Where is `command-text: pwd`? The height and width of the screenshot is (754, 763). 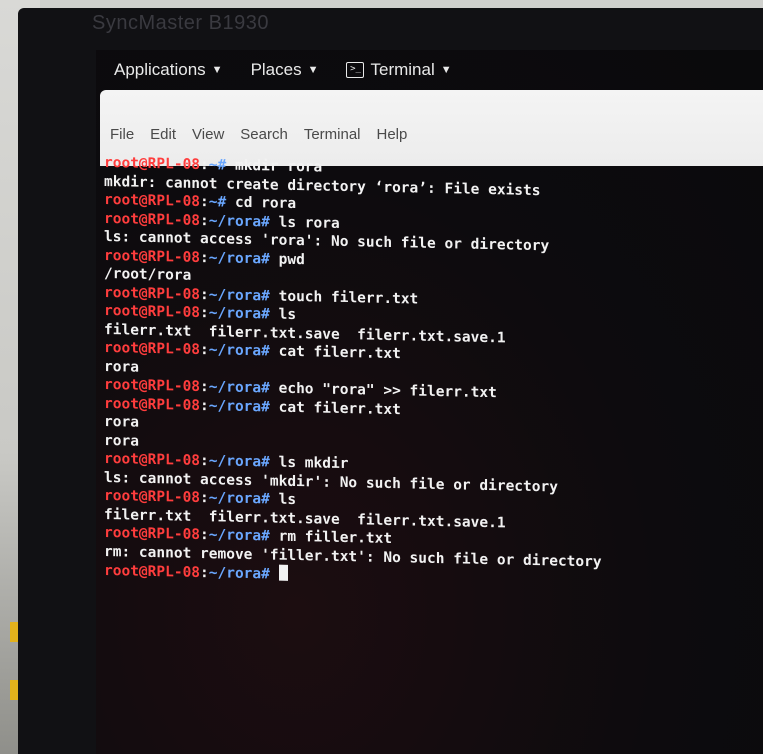 command-text: pwd is located at coordinates (287, 259).